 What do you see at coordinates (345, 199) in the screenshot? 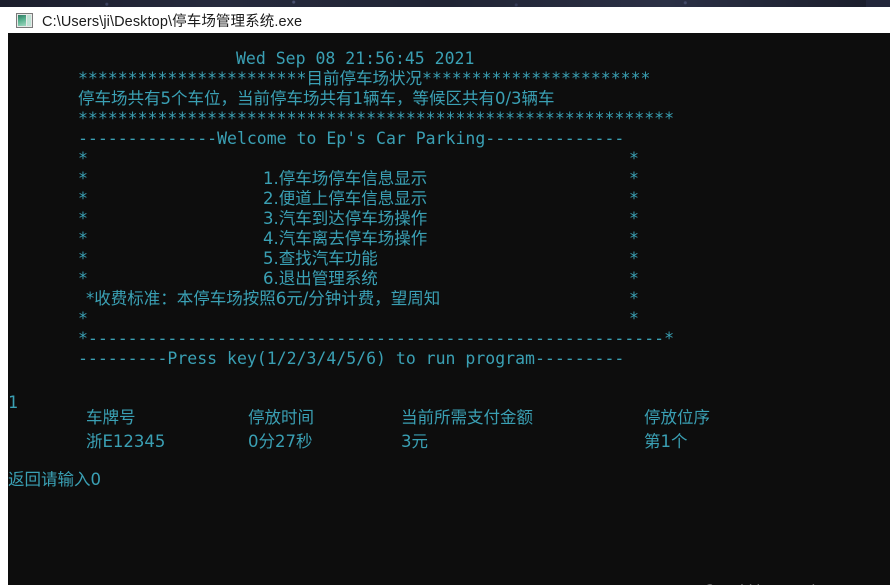
I see `menu-item-2: 2.便道上停车信息显示` at bounding box center [345, 199].